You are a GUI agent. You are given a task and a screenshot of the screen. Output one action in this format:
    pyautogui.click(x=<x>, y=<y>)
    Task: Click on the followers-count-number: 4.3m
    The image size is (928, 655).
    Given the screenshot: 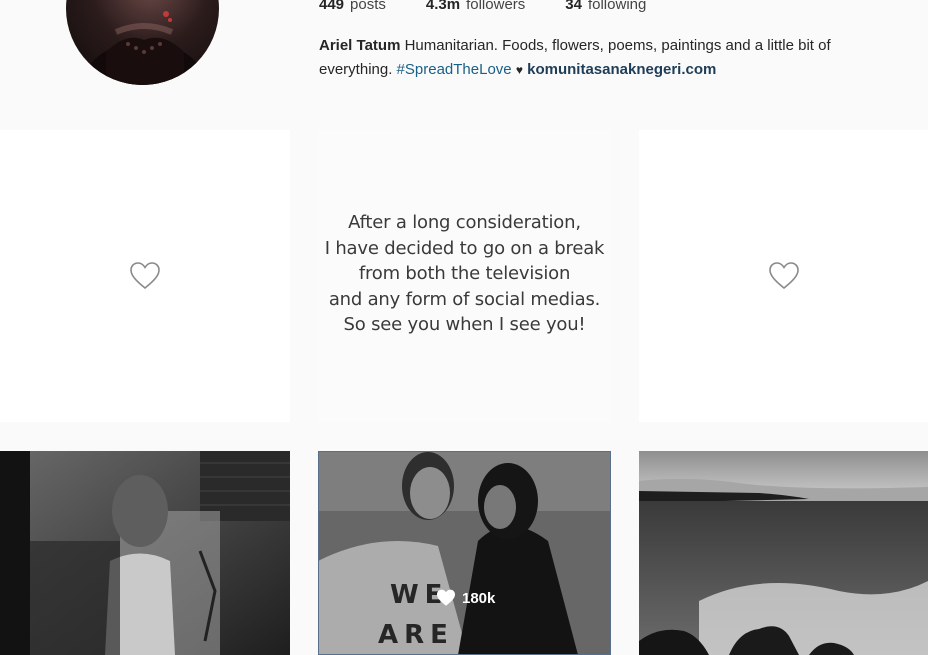 What is the action you would take?
    pyautogui.click(x=443, y=6)
    